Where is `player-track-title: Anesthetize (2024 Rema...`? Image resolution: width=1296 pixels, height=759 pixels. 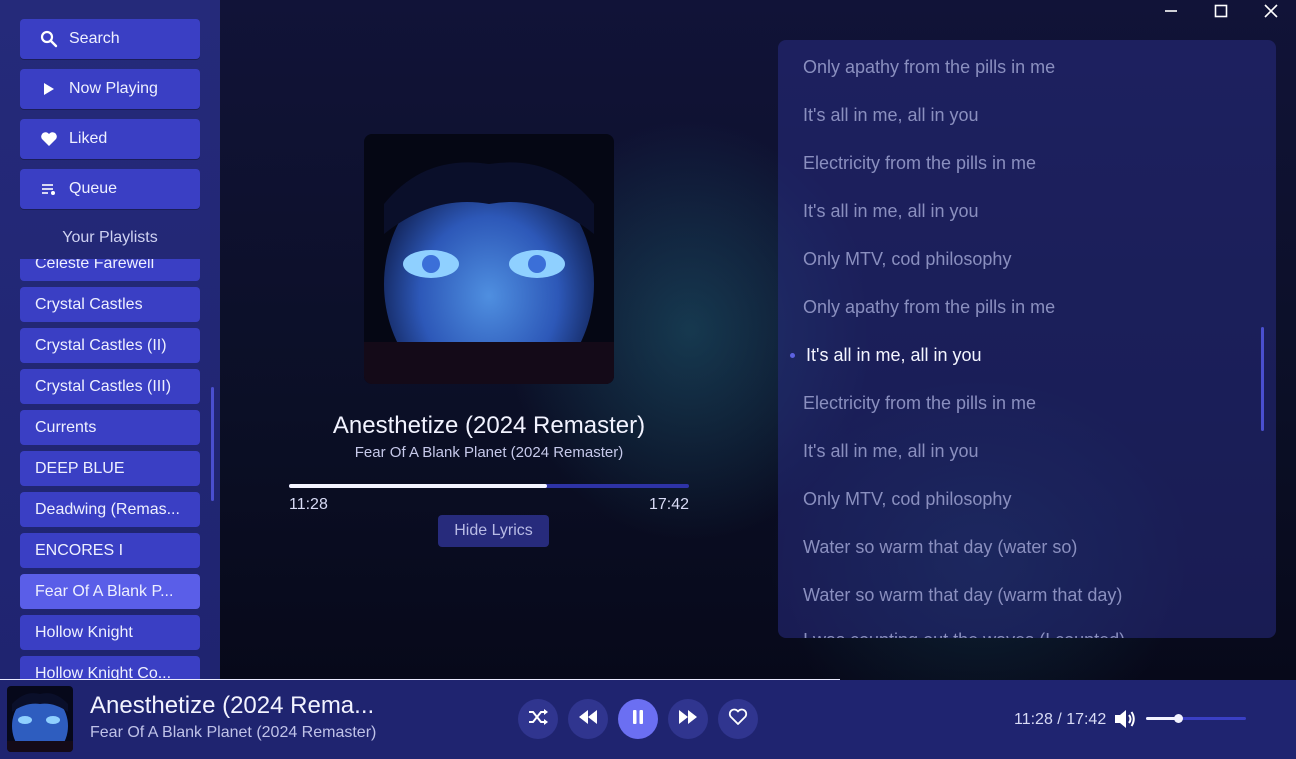 player-track-title: Anesthetize (2024 Rema... is located at coordinates (232, 705).